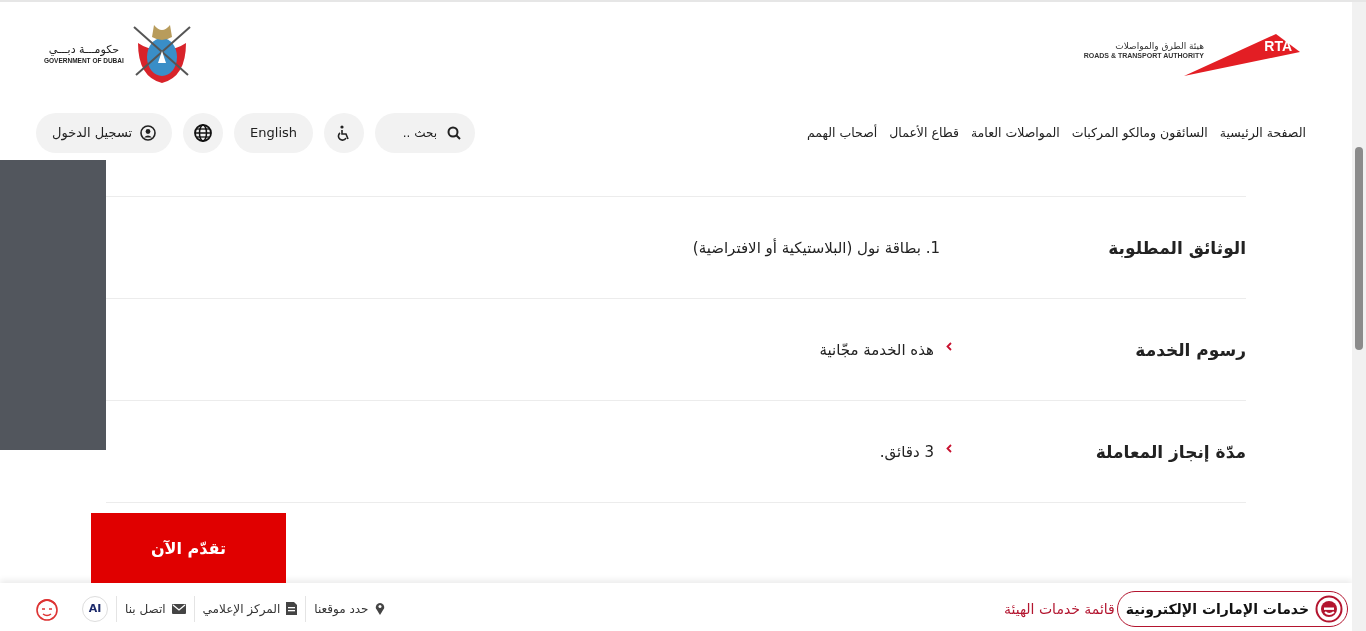 This screenshot has height=631, width=1366. Describe the element at coordinates (454, 132) in the screenshot. I see `search-icon` at that location.